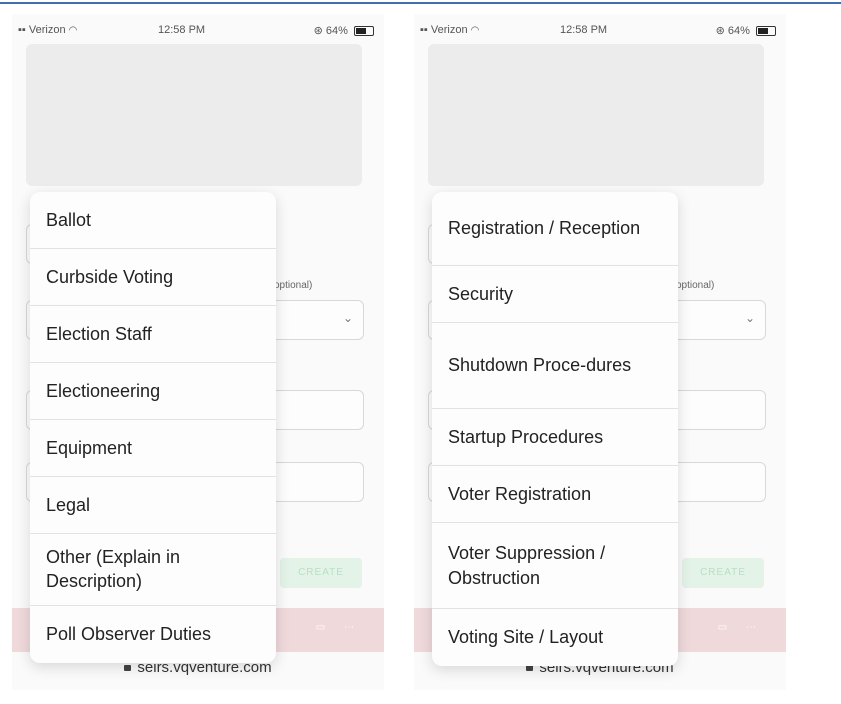 This screenshot has width=841, height=704. Describe the element at coordinates (555, 229) in the screenshot. I see `picker-item-registration-reception: Registration / Reception` at that location.